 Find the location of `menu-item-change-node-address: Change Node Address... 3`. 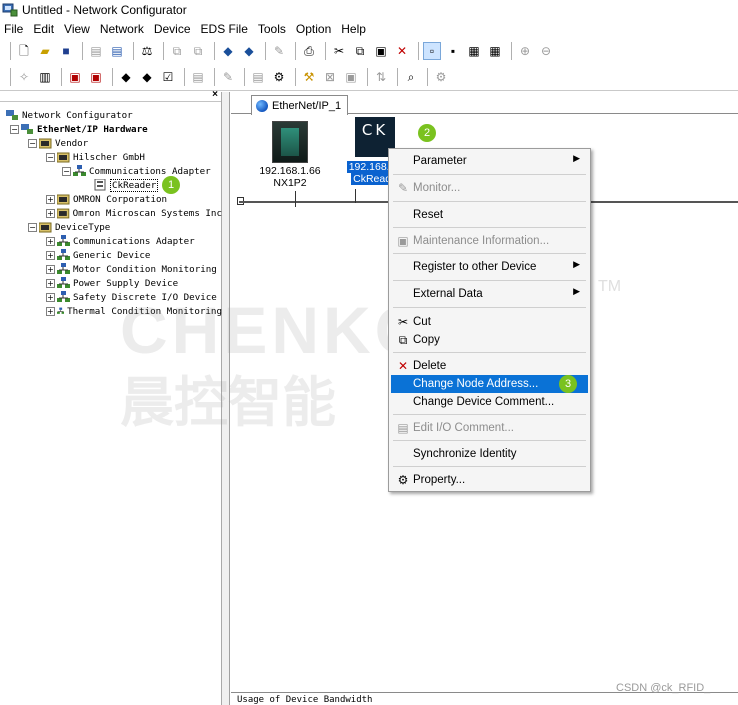

menu-item-change-node-address: Change Node Address... 3 is located at coordinates (489, 384).